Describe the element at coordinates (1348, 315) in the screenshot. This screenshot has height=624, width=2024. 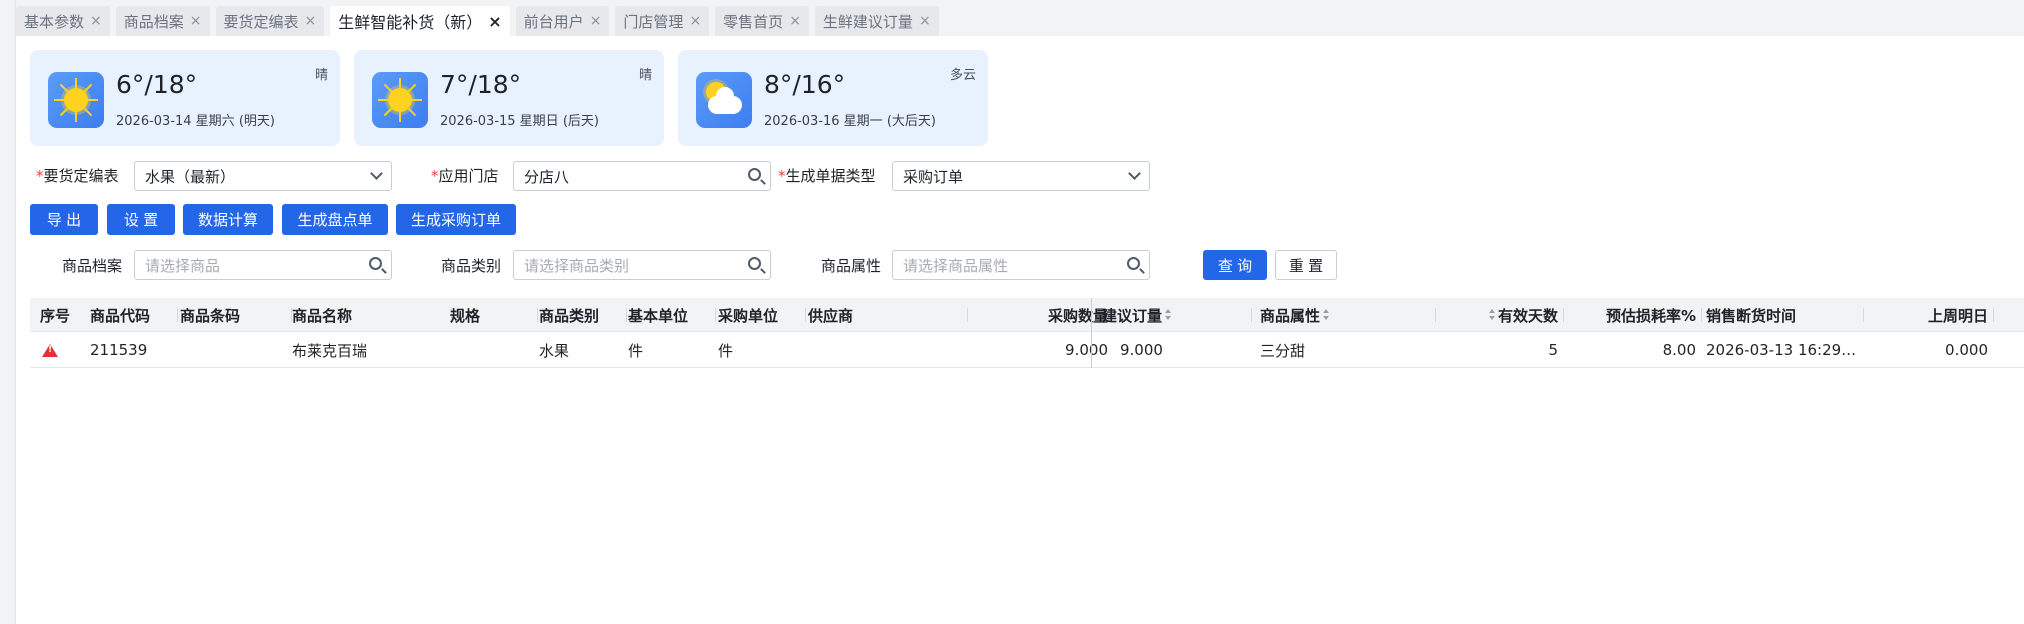
I see `col-attribute: 商品属性` at that location.